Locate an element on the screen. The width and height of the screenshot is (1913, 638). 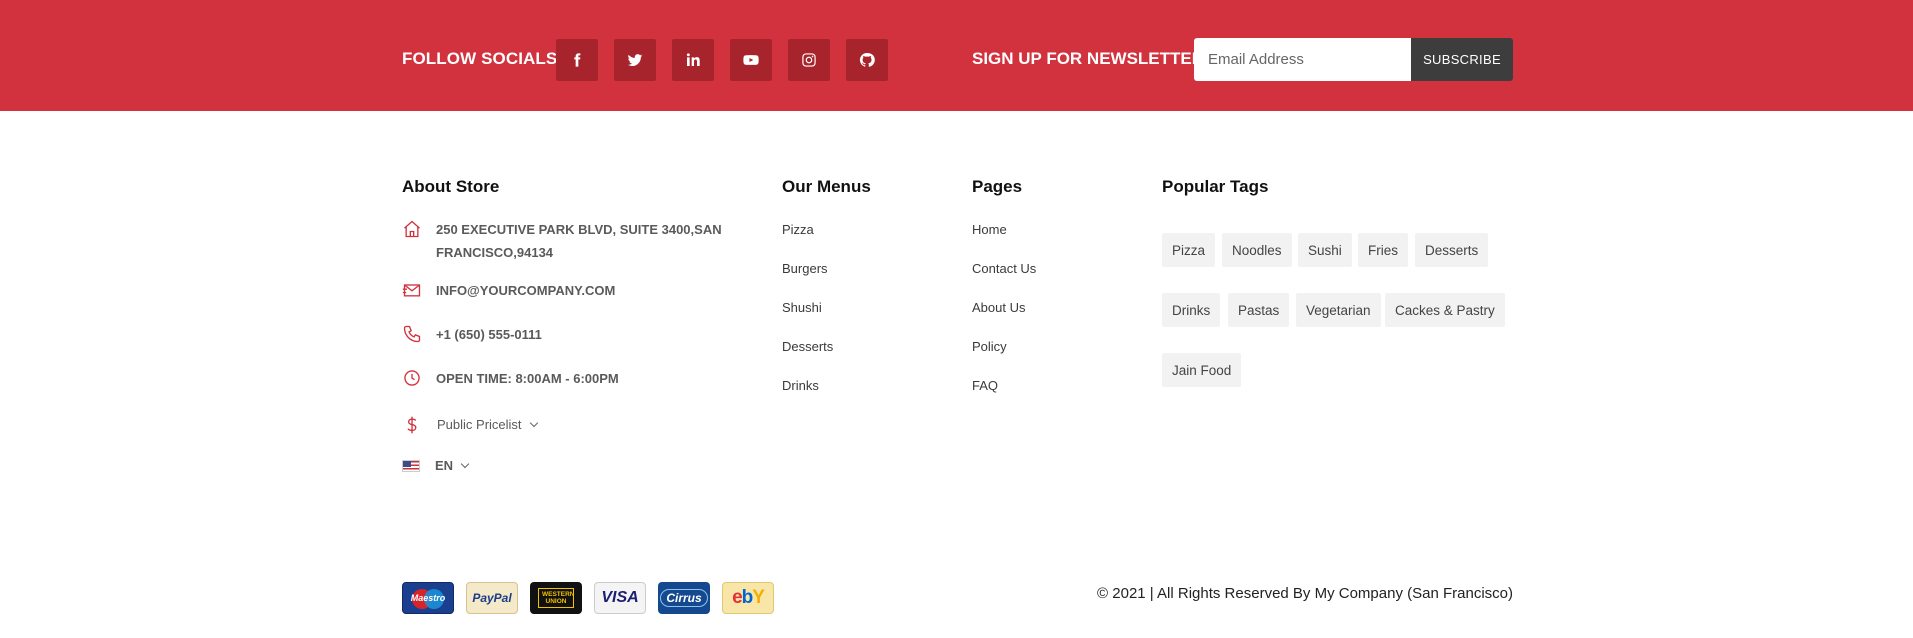
follow-socials-label: FOLLOW SOCIALS is located at coordinates (480, 58).